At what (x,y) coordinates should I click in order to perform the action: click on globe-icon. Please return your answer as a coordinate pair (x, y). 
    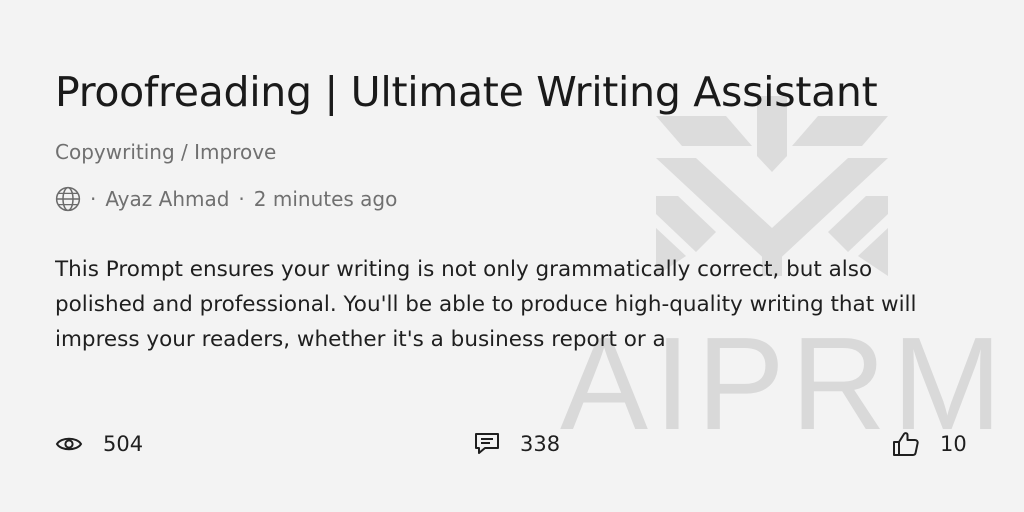
    Looking at the image, I should click on (68, 199).